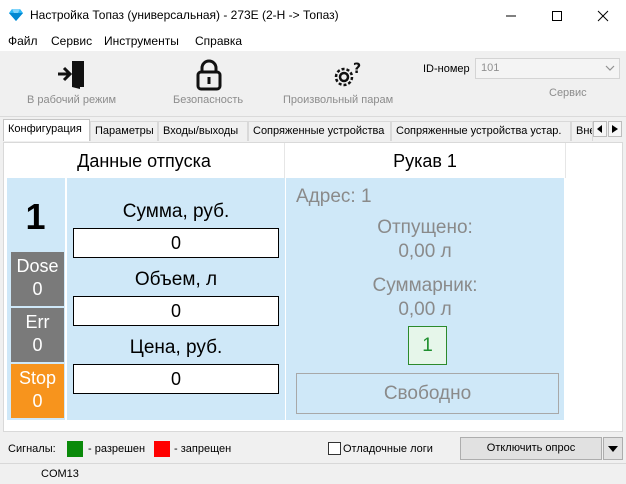  What do you see at coordinates (37, 289) in the screenshot?
I see `dose-value: 0` at bounding box center [37, 289].